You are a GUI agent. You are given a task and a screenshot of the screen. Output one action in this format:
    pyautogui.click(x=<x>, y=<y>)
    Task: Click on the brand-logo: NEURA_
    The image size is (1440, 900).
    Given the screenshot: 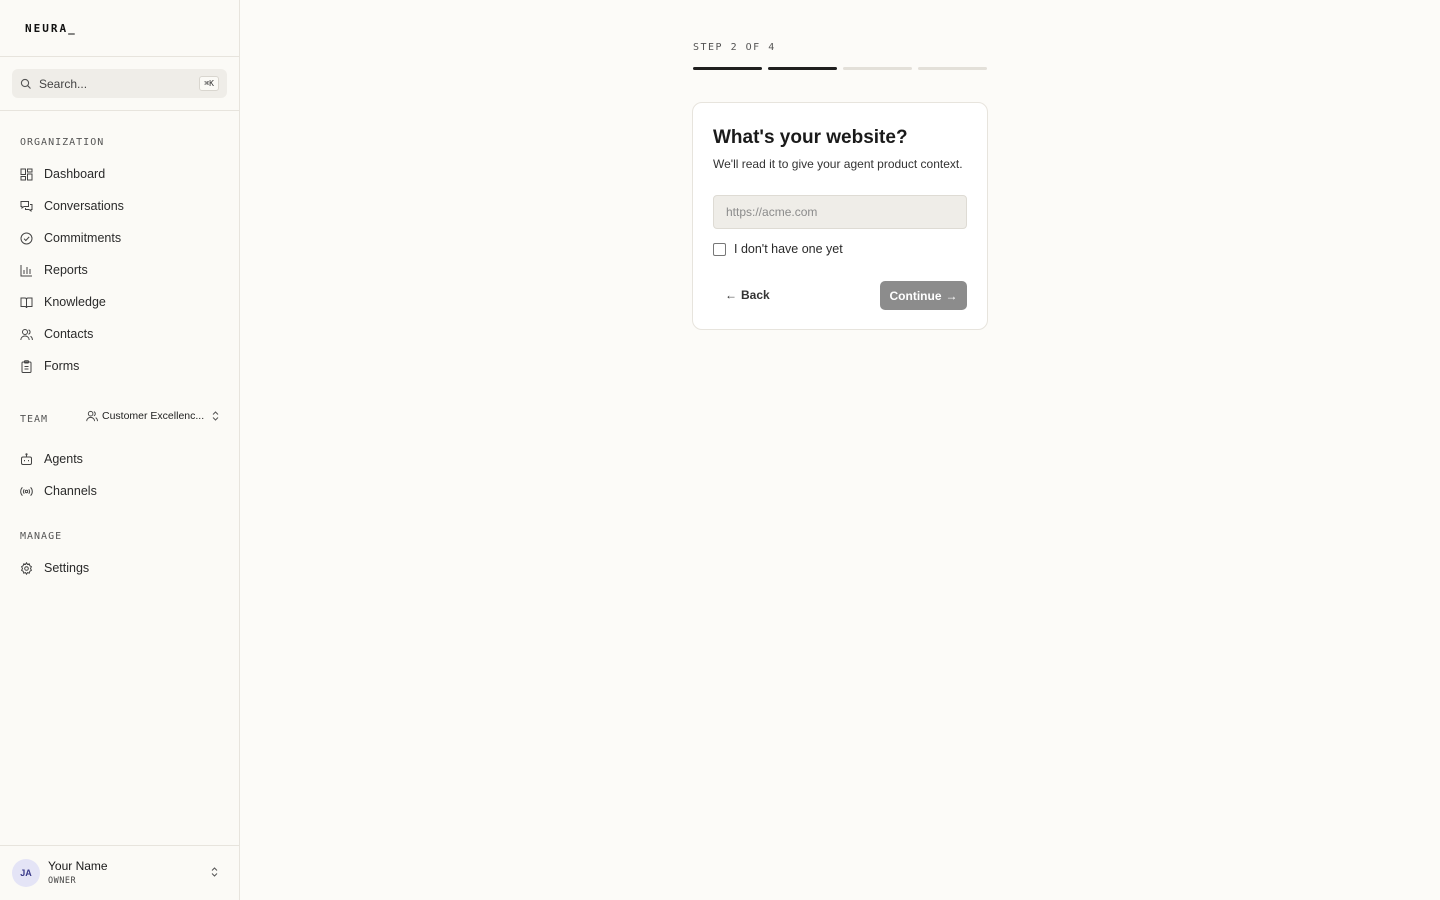 What is the action you would take?
    pyautogui.click(x=51, y=28)
    